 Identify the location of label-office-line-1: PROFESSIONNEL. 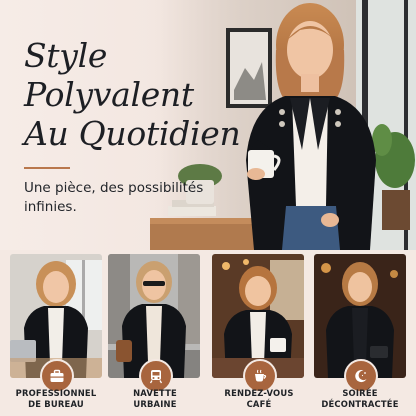
(56, 393).